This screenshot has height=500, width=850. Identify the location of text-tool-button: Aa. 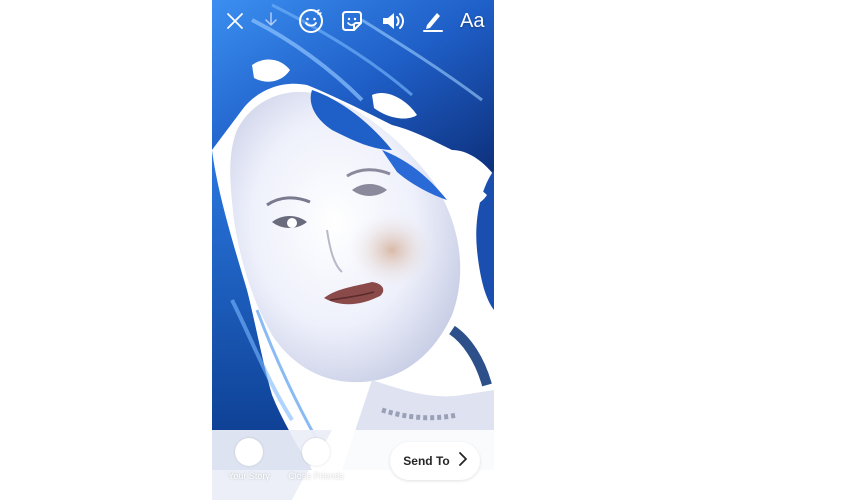
(472, 21).